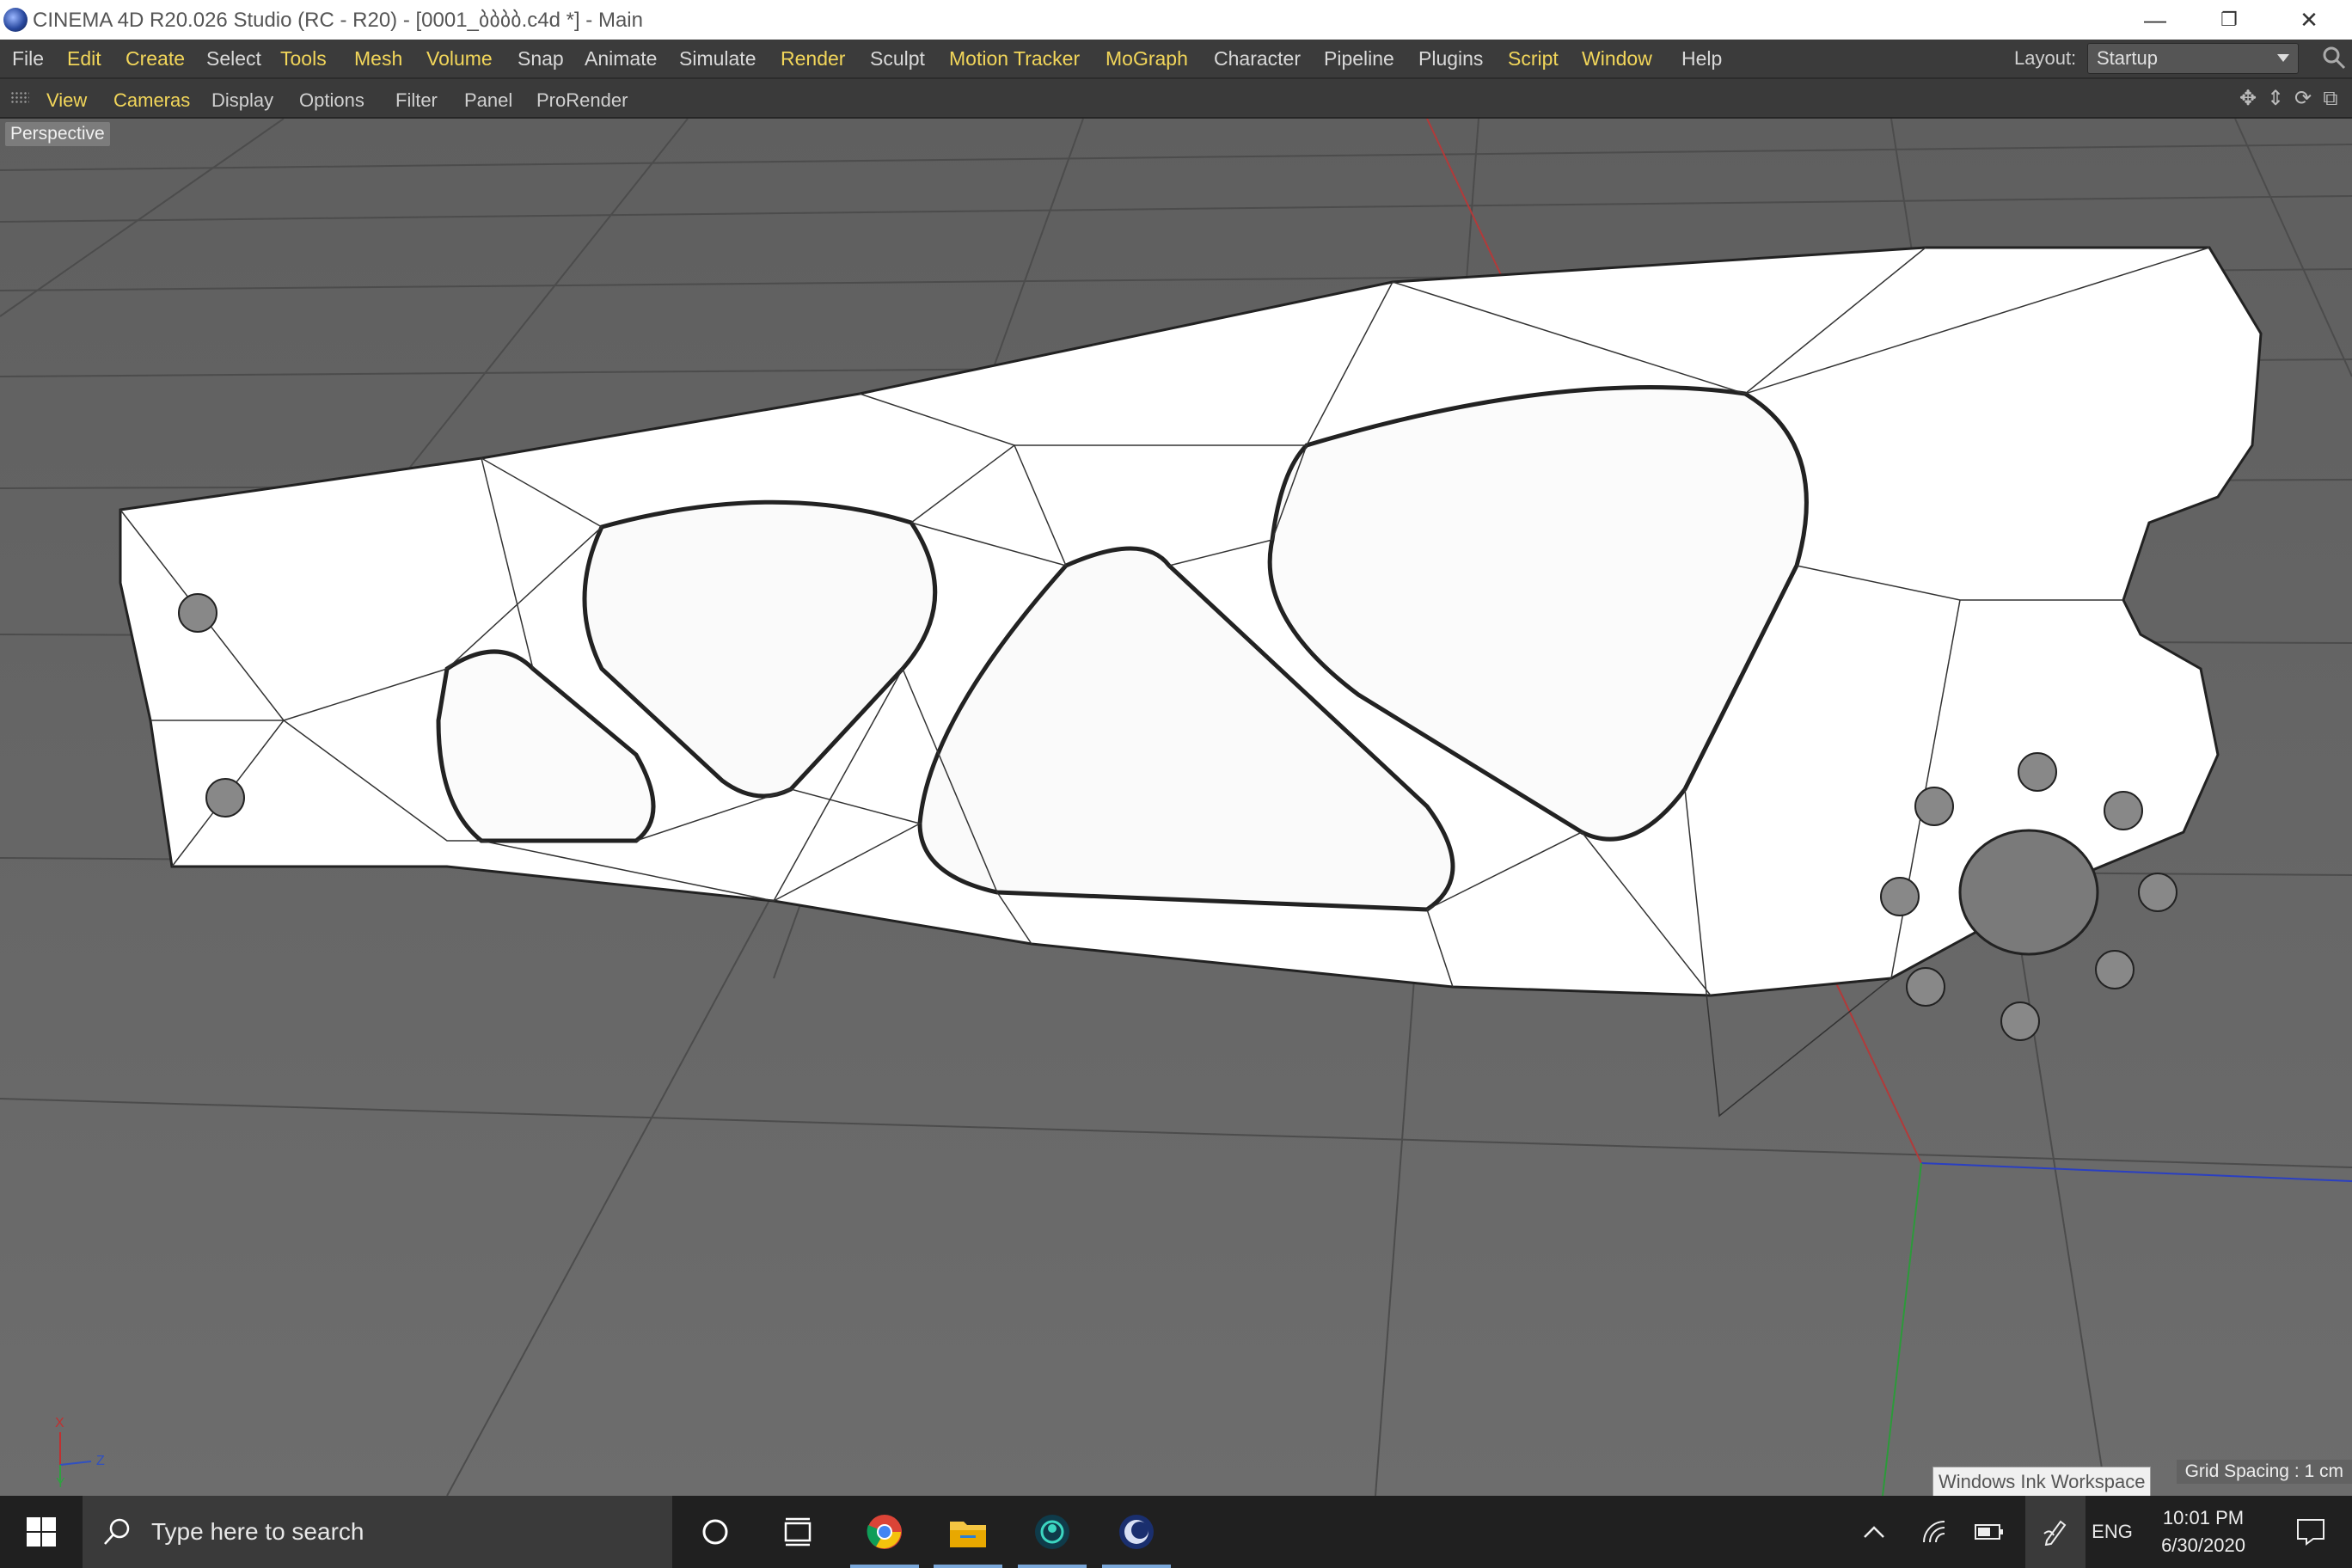 The width and height of the screenshot is (2352, 1568). I want to click on menu-script: Script, so click(1533, 58).